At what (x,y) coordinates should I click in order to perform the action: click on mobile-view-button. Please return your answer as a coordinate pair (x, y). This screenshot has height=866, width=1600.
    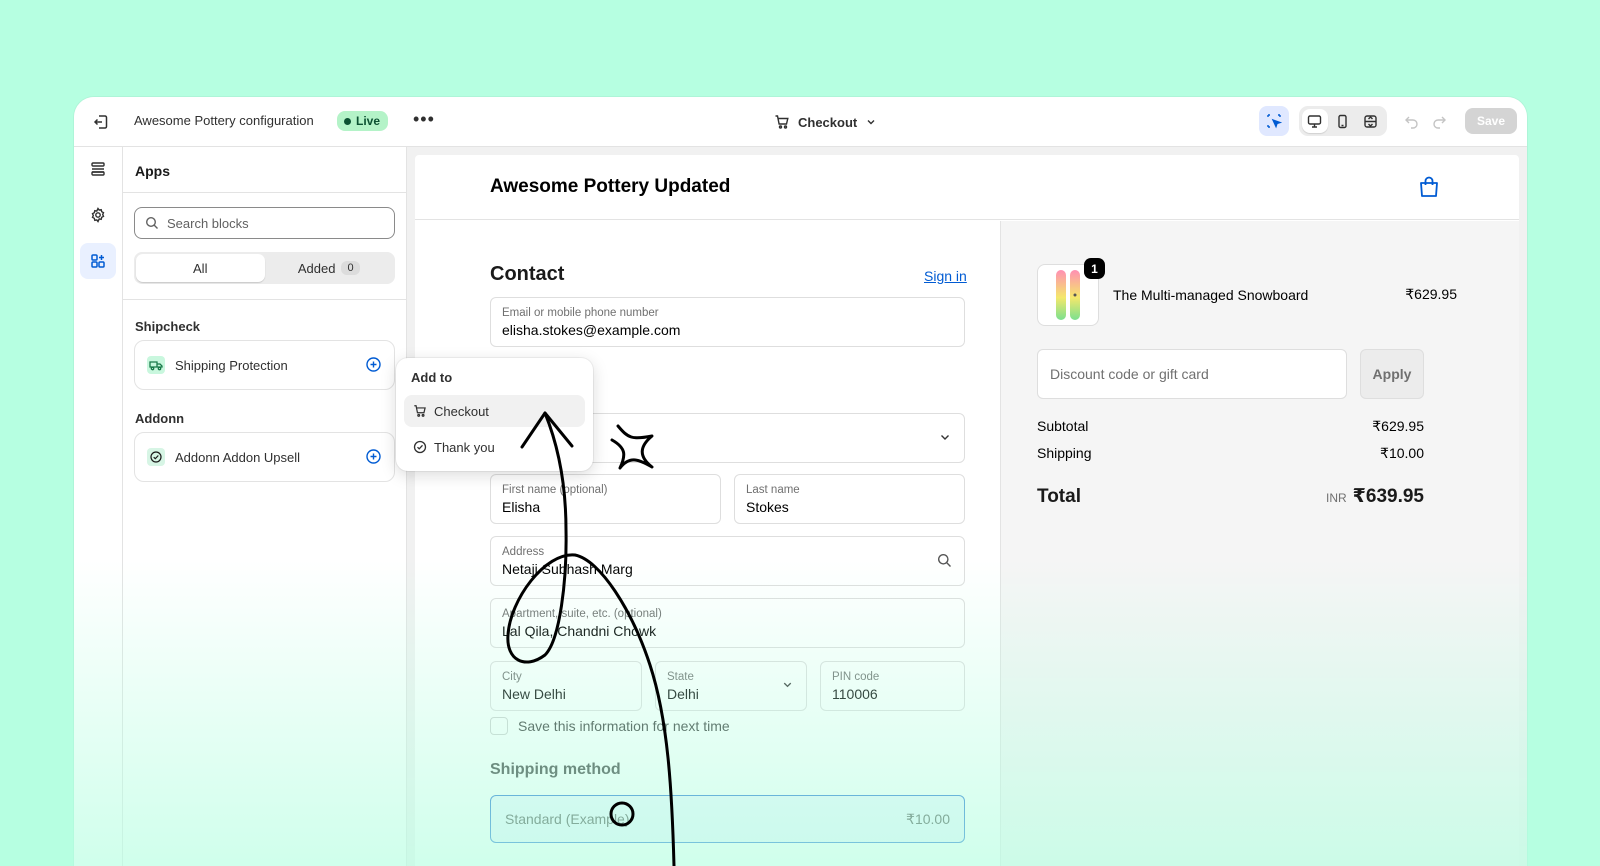
    Looking at the image, I should click on (1343, 121).